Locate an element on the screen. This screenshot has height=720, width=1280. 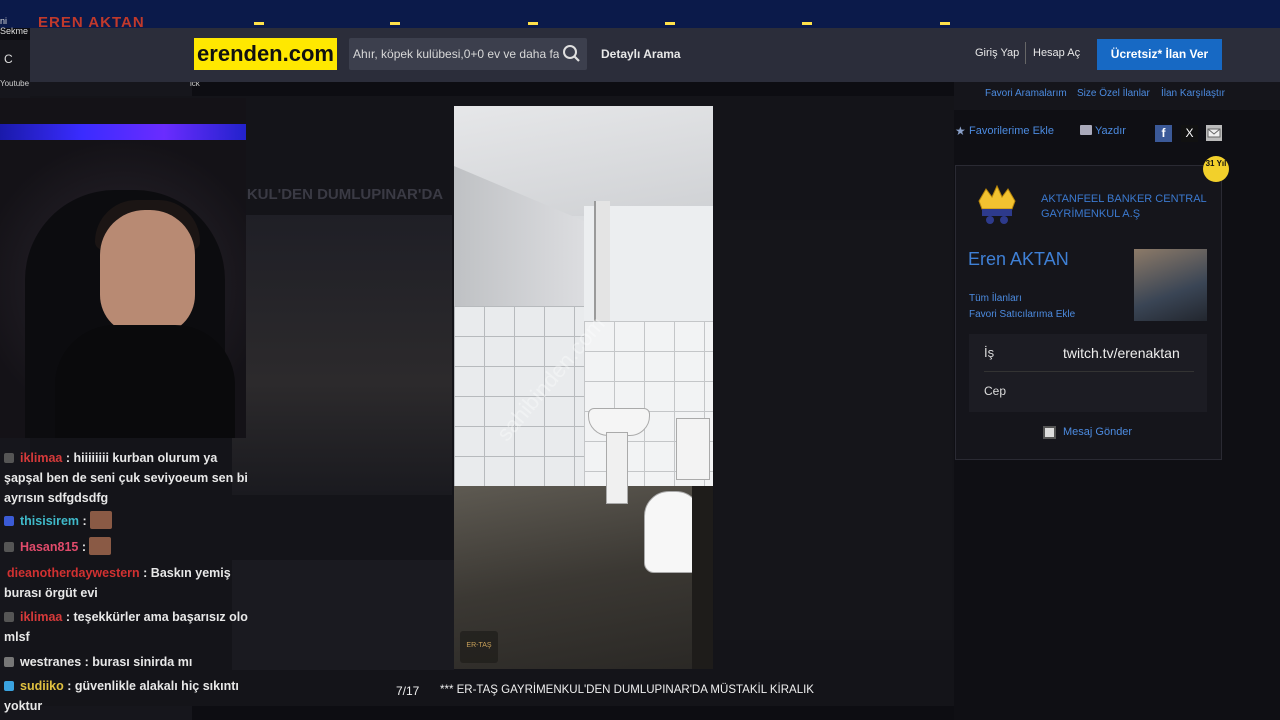
photo-pipe is located at coordinates (602, 263).